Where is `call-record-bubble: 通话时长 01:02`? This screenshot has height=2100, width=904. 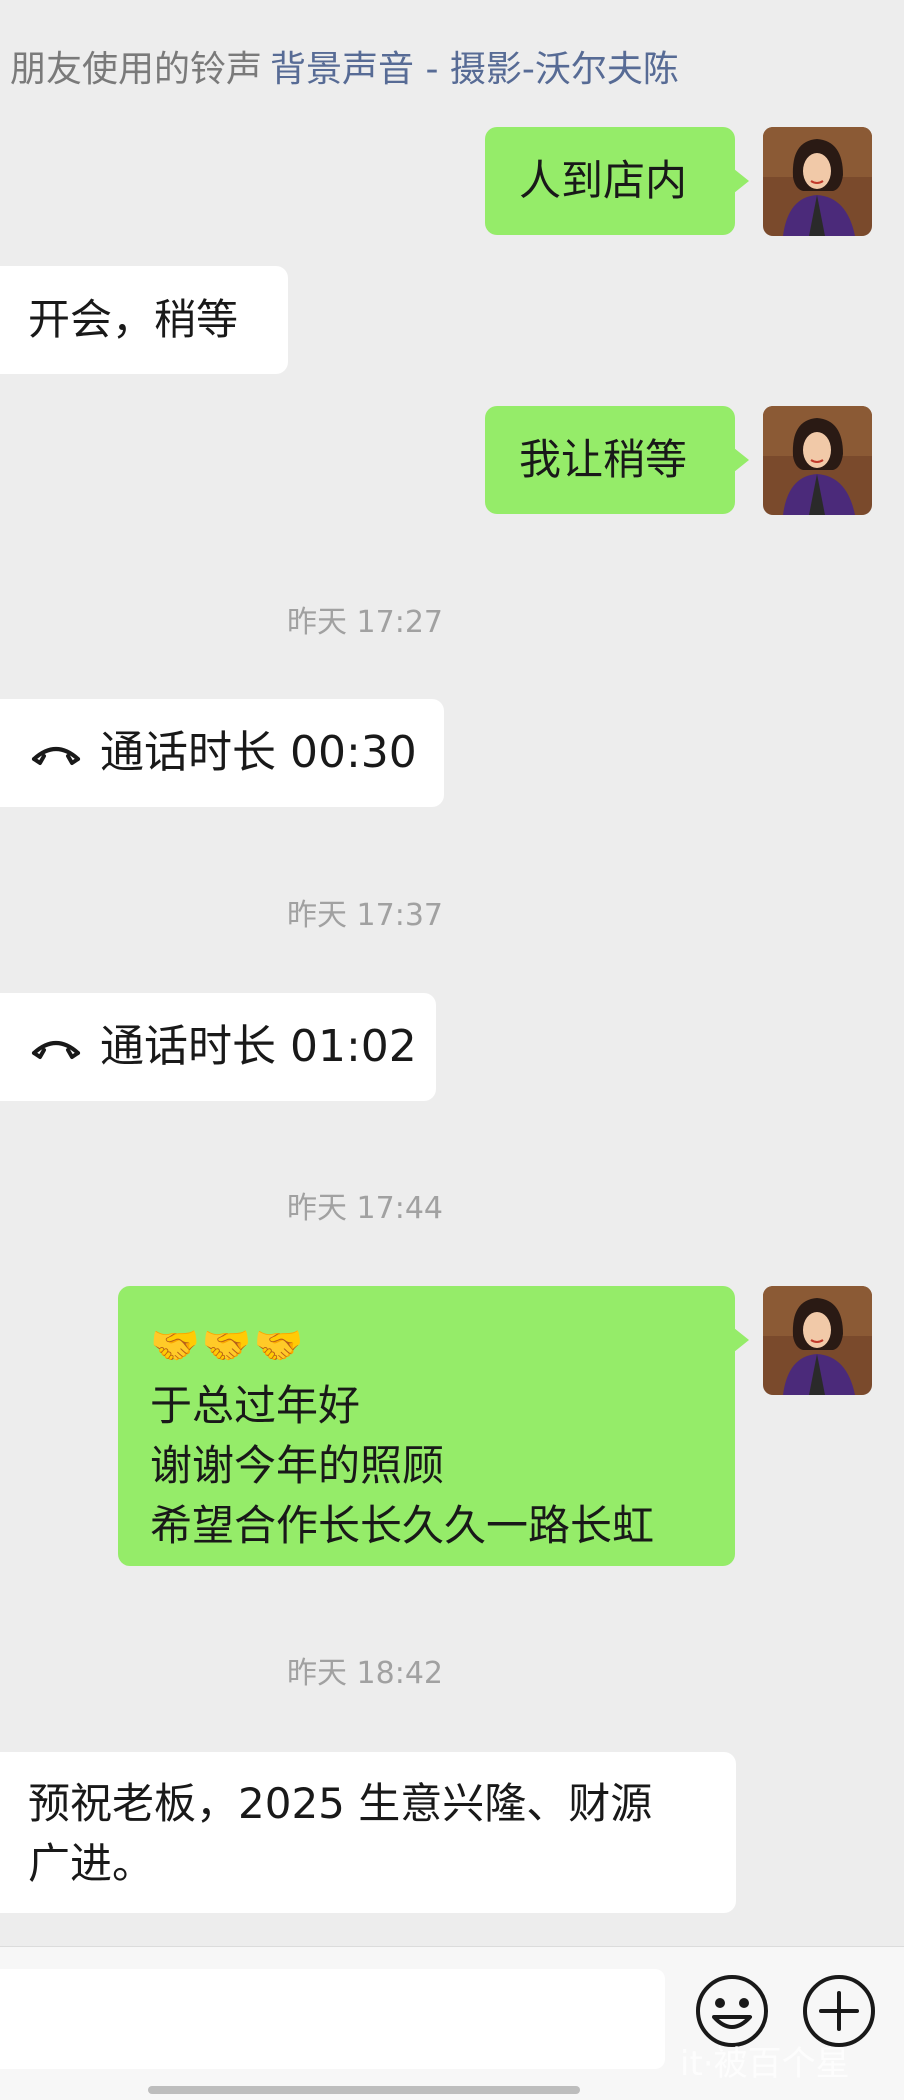
call-record-bubble: 通话时长 01:02 is located at coordinates (218, 1047).